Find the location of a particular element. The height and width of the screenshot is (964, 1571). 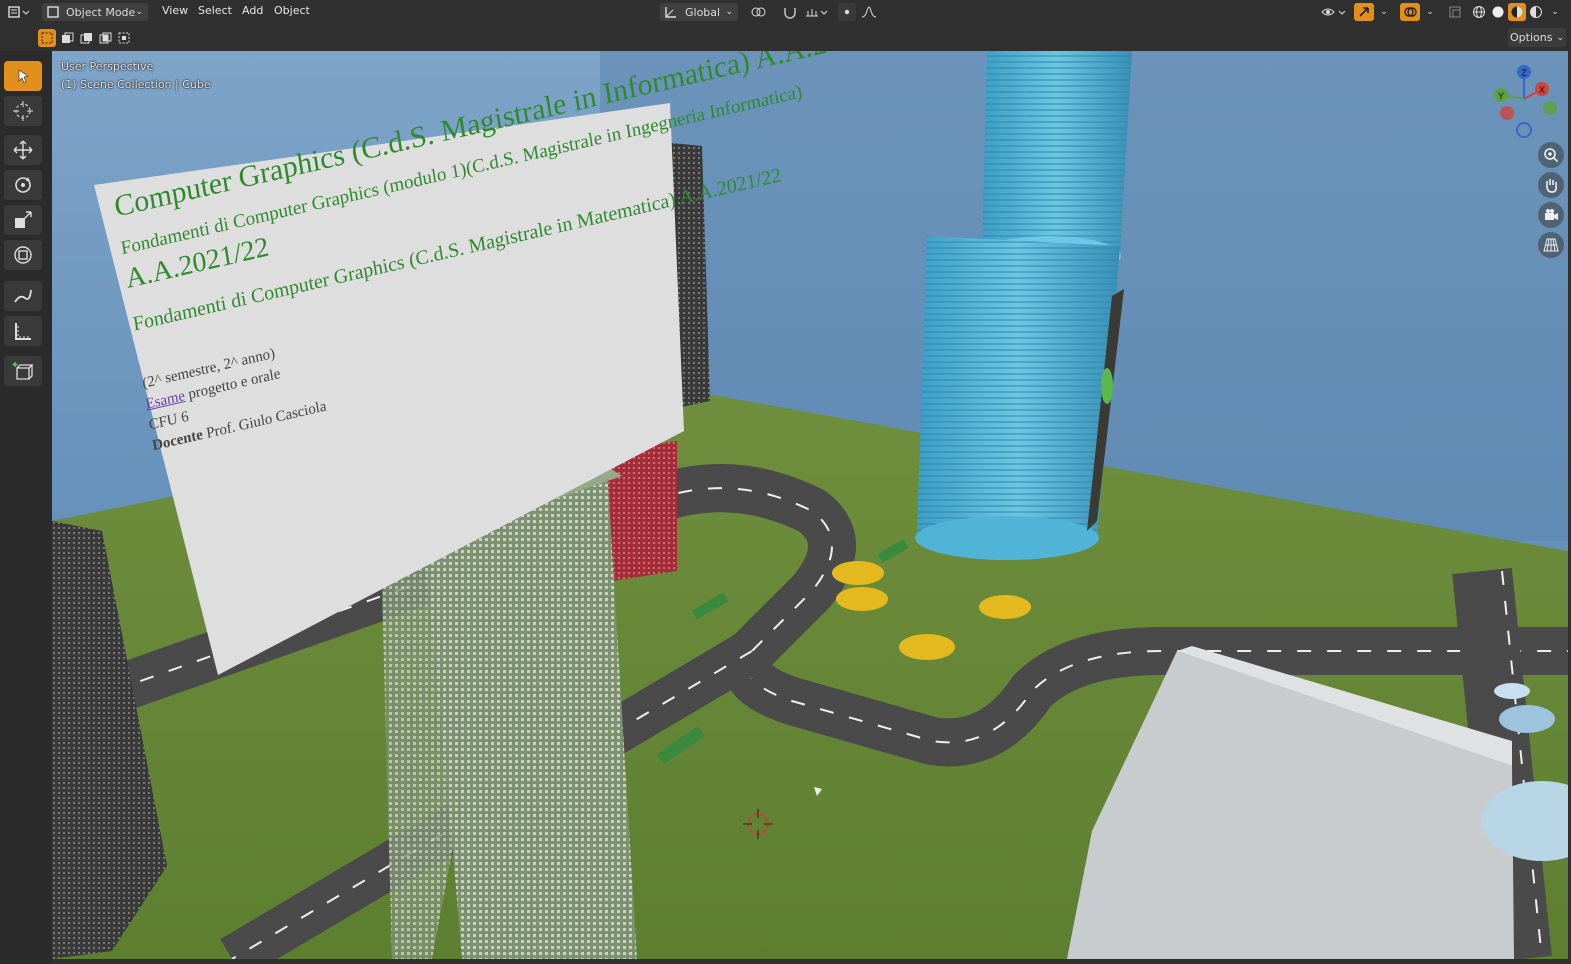

falloff-icon is located at coordinates (869, 12).